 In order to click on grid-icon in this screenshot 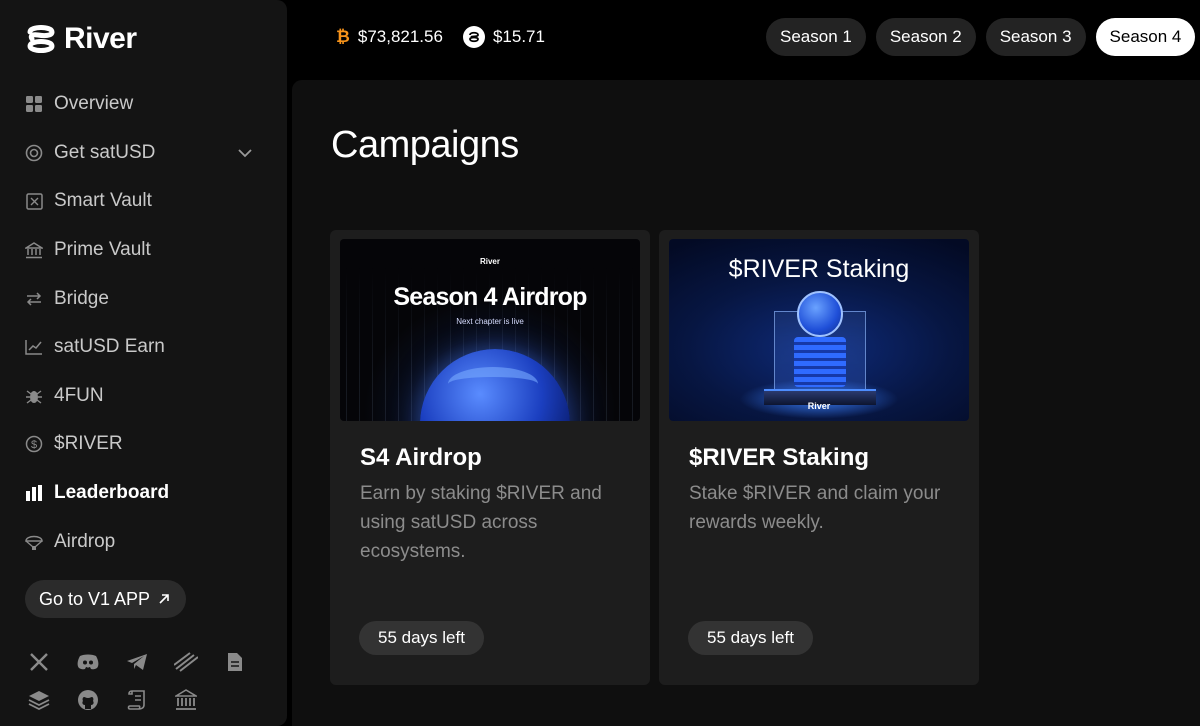, I will do `click(34, 104)`.